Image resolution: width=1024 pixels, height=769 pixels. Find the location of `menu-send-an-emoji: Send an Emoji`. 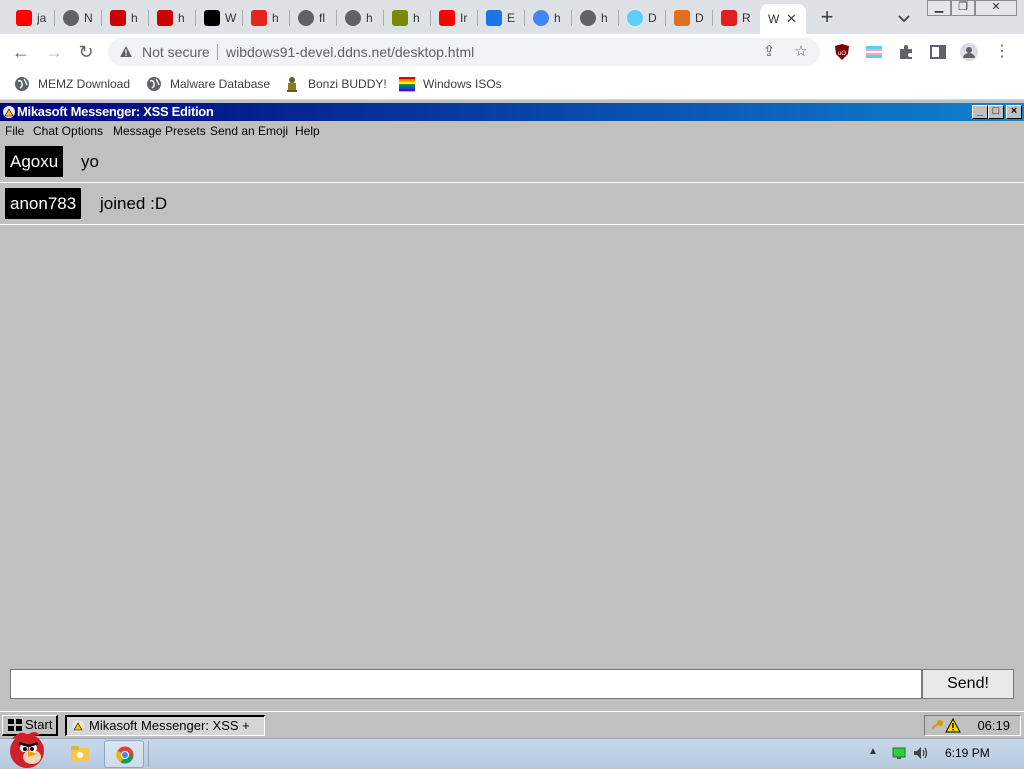

menu-send-an-emoji: Send an Emoji is located at coordinates (249, 131).